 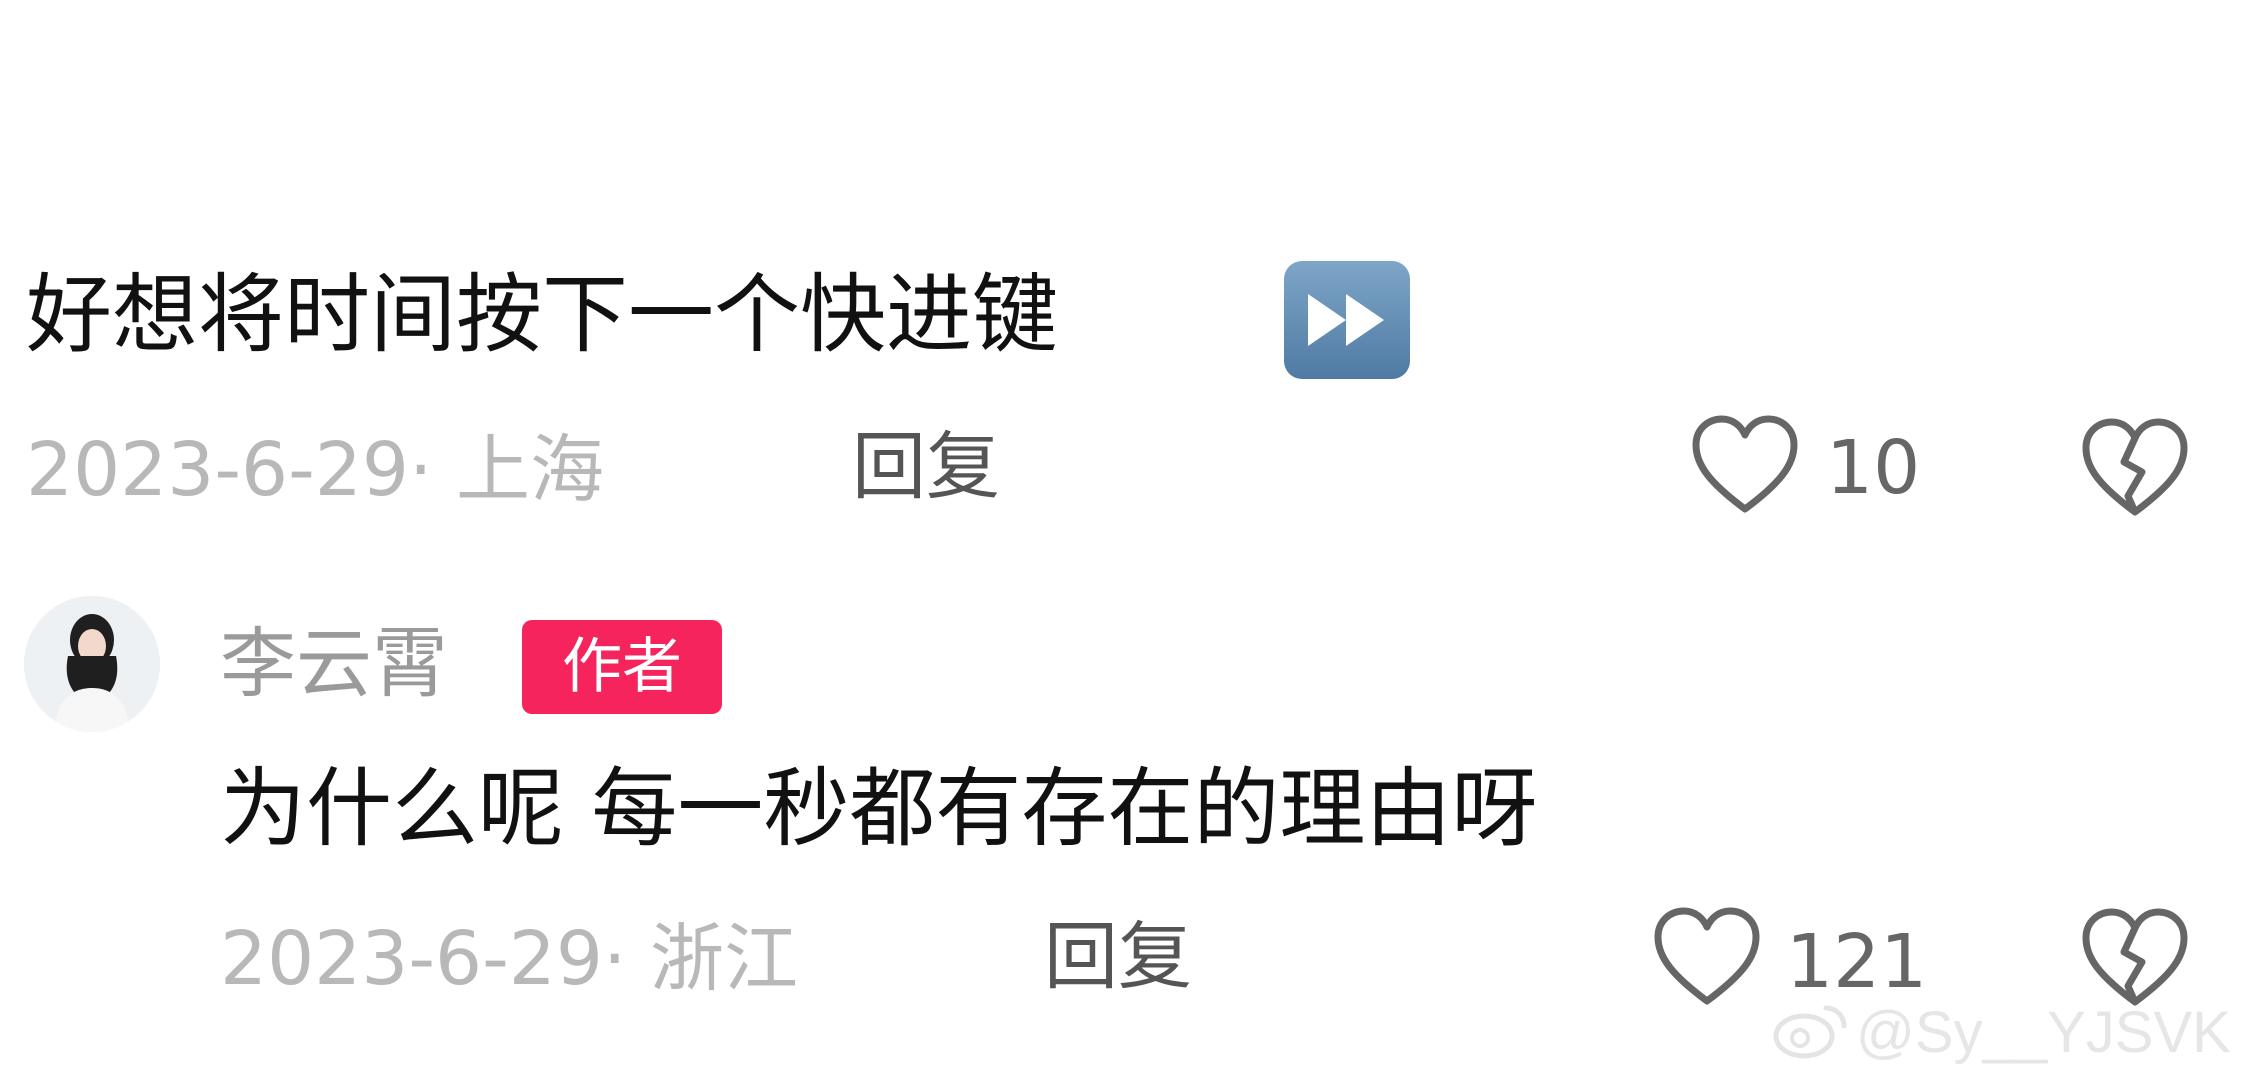 I want to click on comment-text: 好想将时间按下一个快进键, so click(x=542, y=315).